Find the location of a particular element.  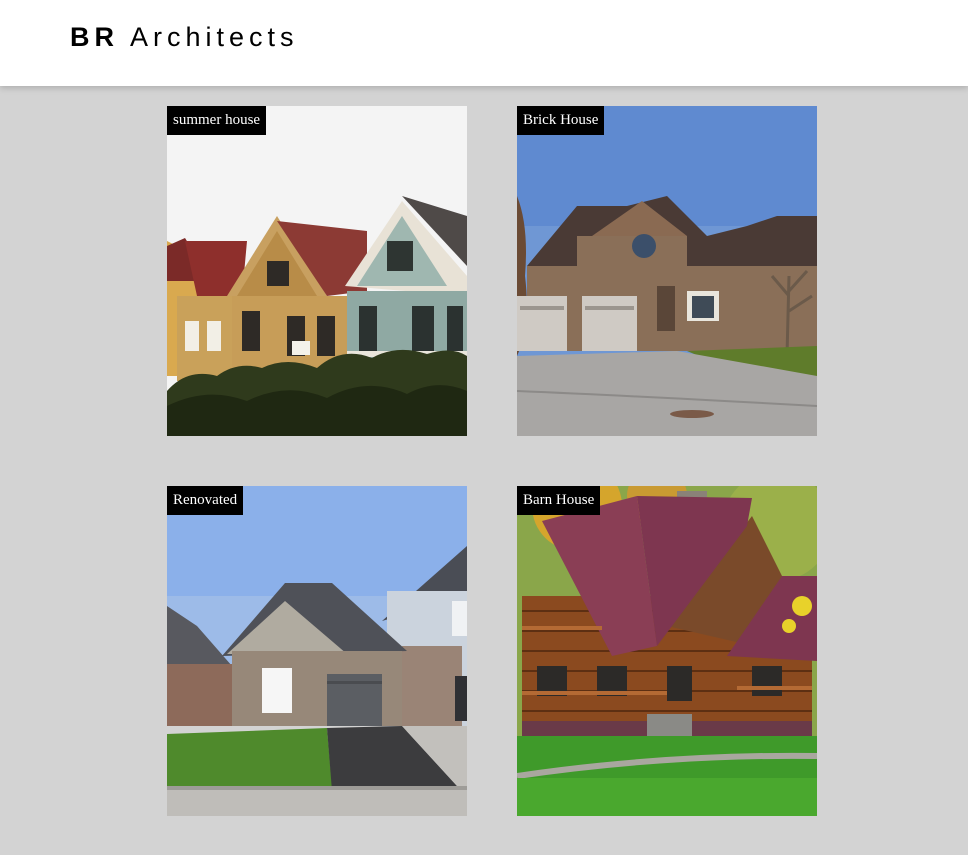

project-label: summer house is located at coordinates (217, 120).